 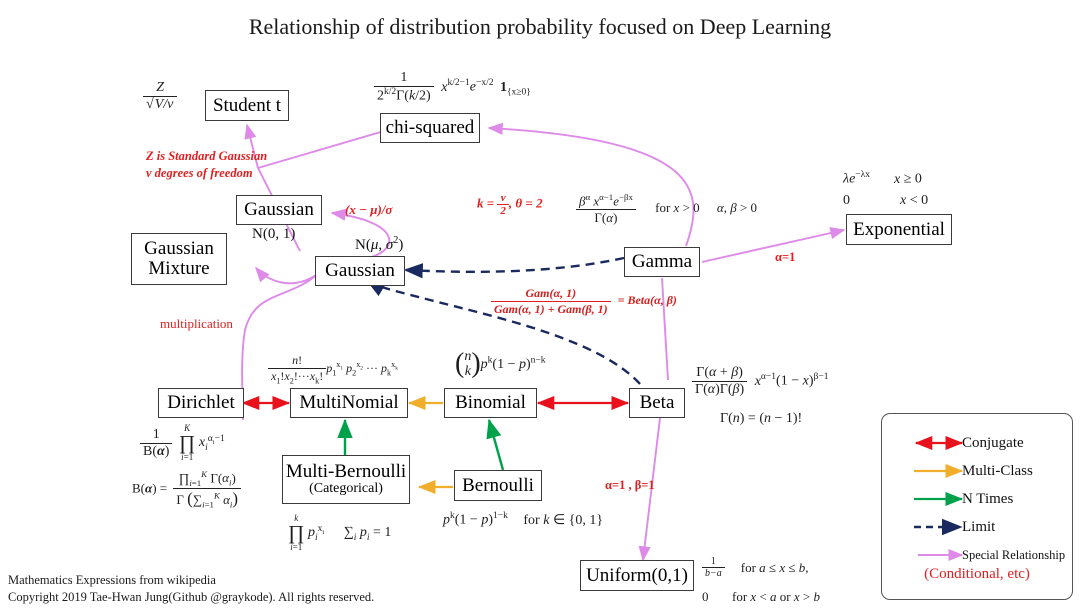 What do you see at coordinates (452, 87) in the screenshot?
I see `formula-chi-squared-pdf: 1 2k/2Γ(k/2) xk/2−1e−x/2 1{x≥0}` at bounding box center [452, 87].